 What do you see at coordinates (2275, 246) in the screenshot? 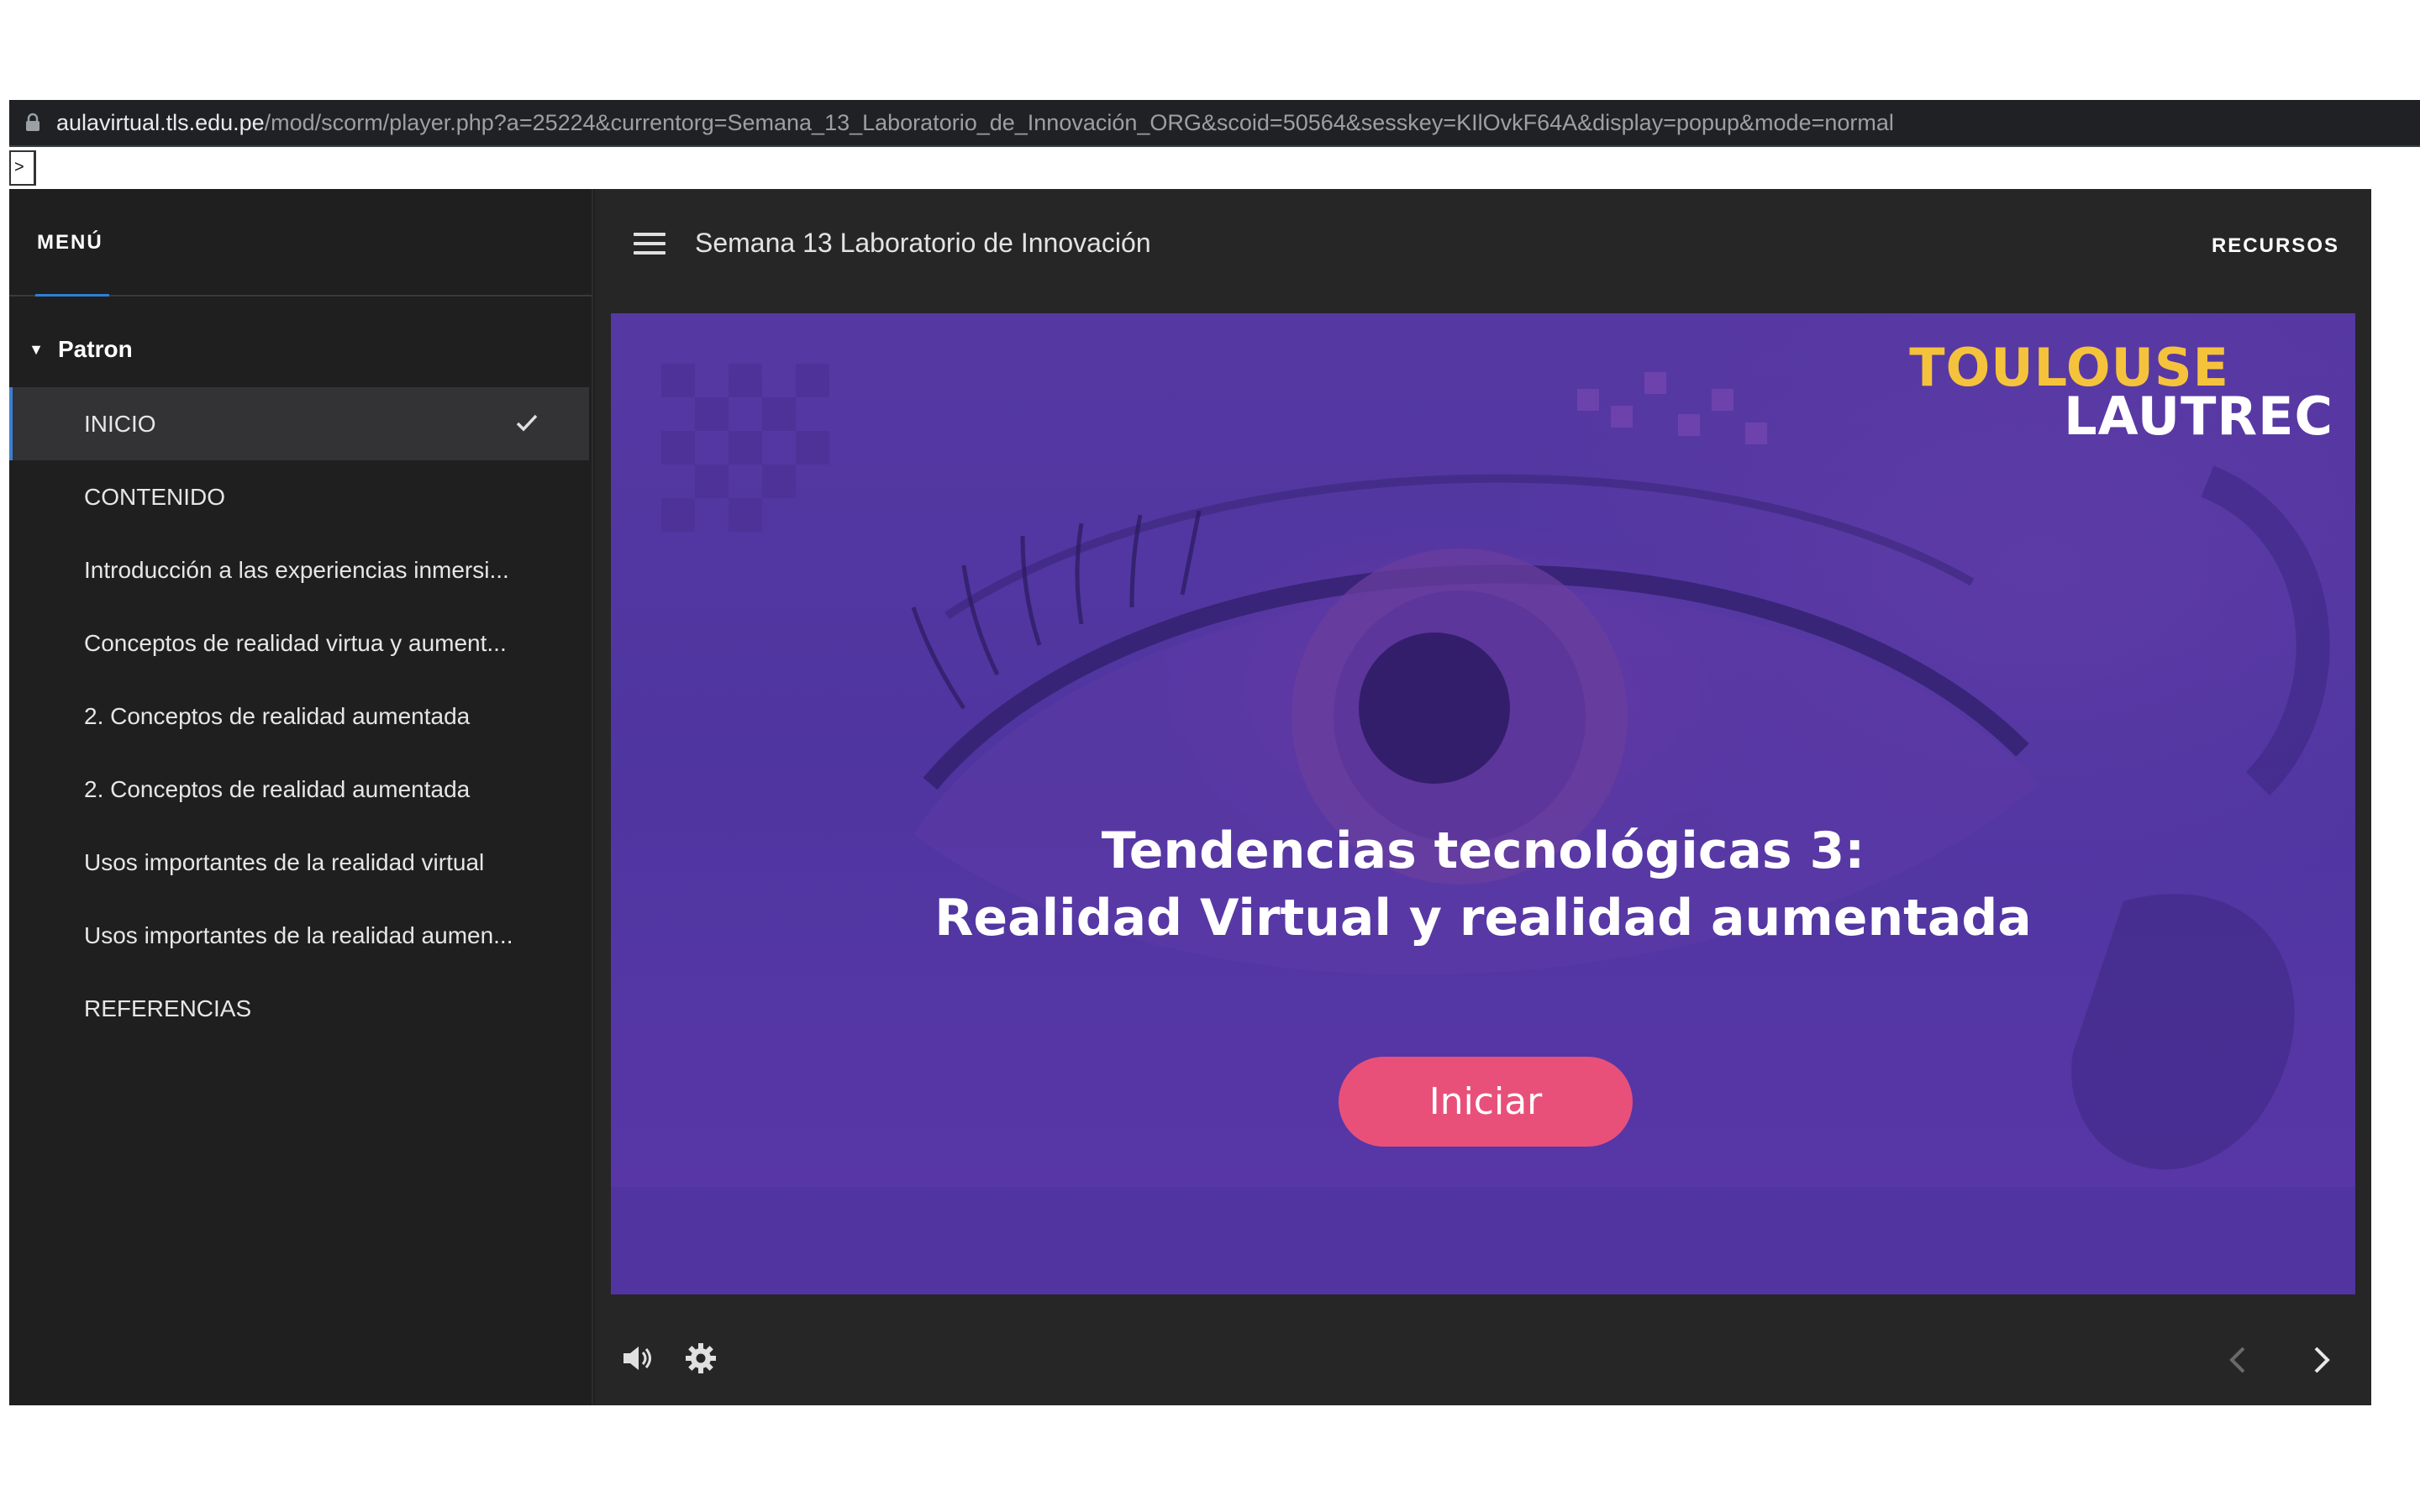
I see `resources-button: RECURSOS` at bounding box center [2275, 246].